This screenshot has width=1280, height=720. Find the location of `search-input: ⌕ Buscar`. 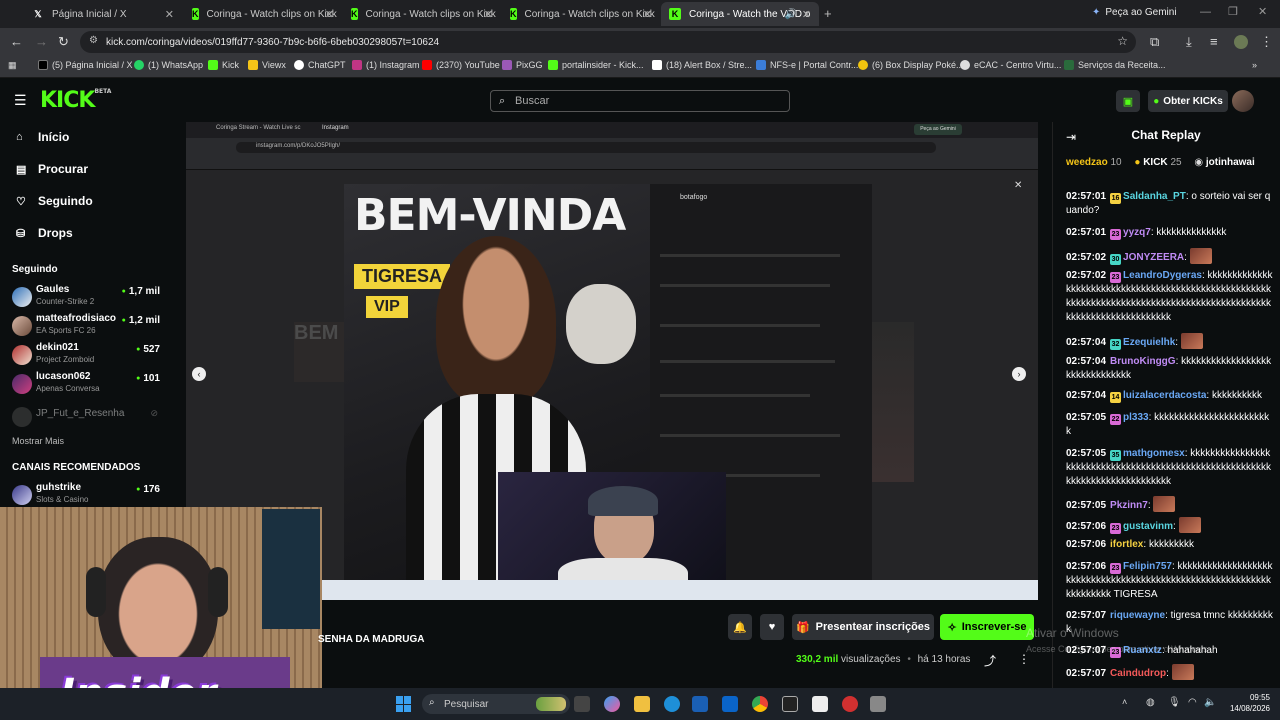

search-input: ⌕ Buscar is located at coordinates (640, 101).